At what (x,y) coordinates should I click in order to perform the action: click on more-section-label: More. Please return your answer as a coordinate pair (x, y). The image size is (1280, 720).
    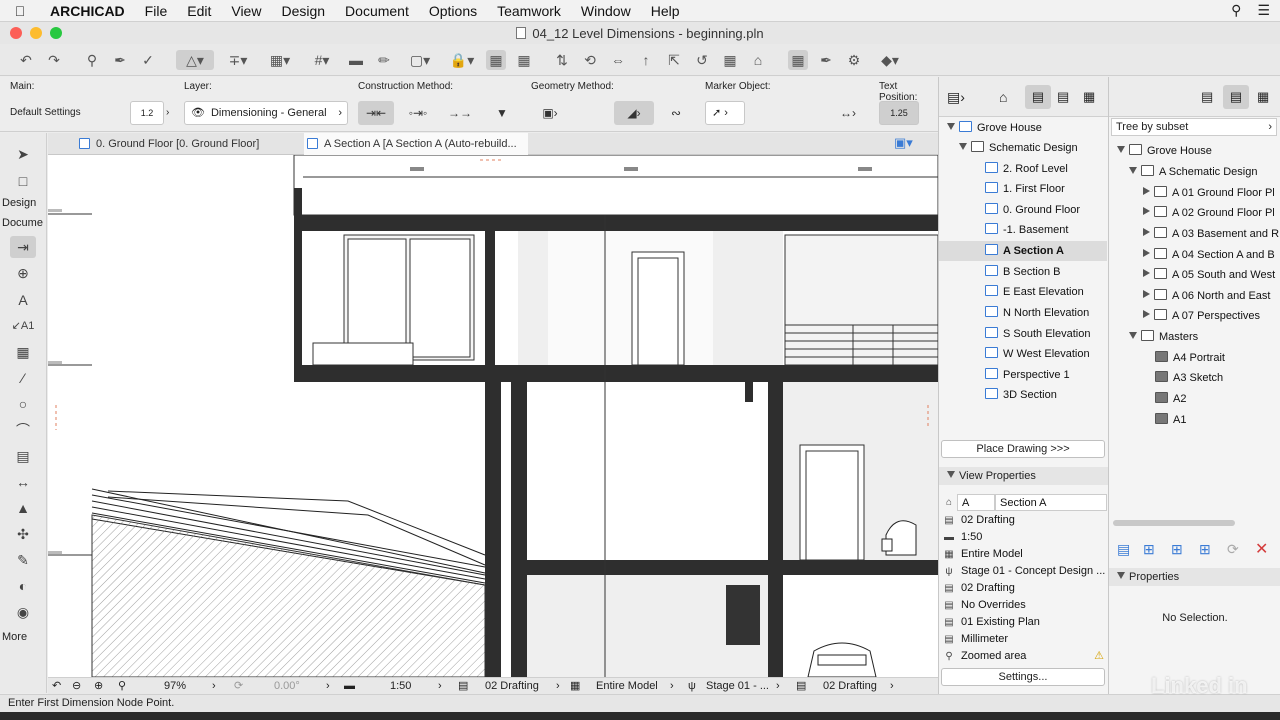
    Looking at the image, I should click on (14, 637).